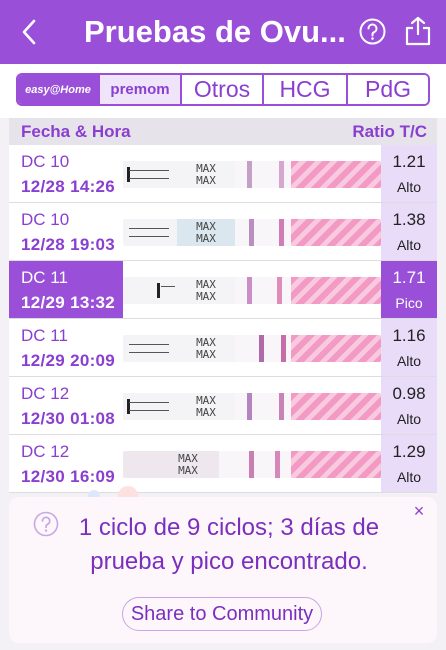  Describe the element at coordinates (409, 393) in the screenshot. I see `ratio-value: 0.98` at that location.